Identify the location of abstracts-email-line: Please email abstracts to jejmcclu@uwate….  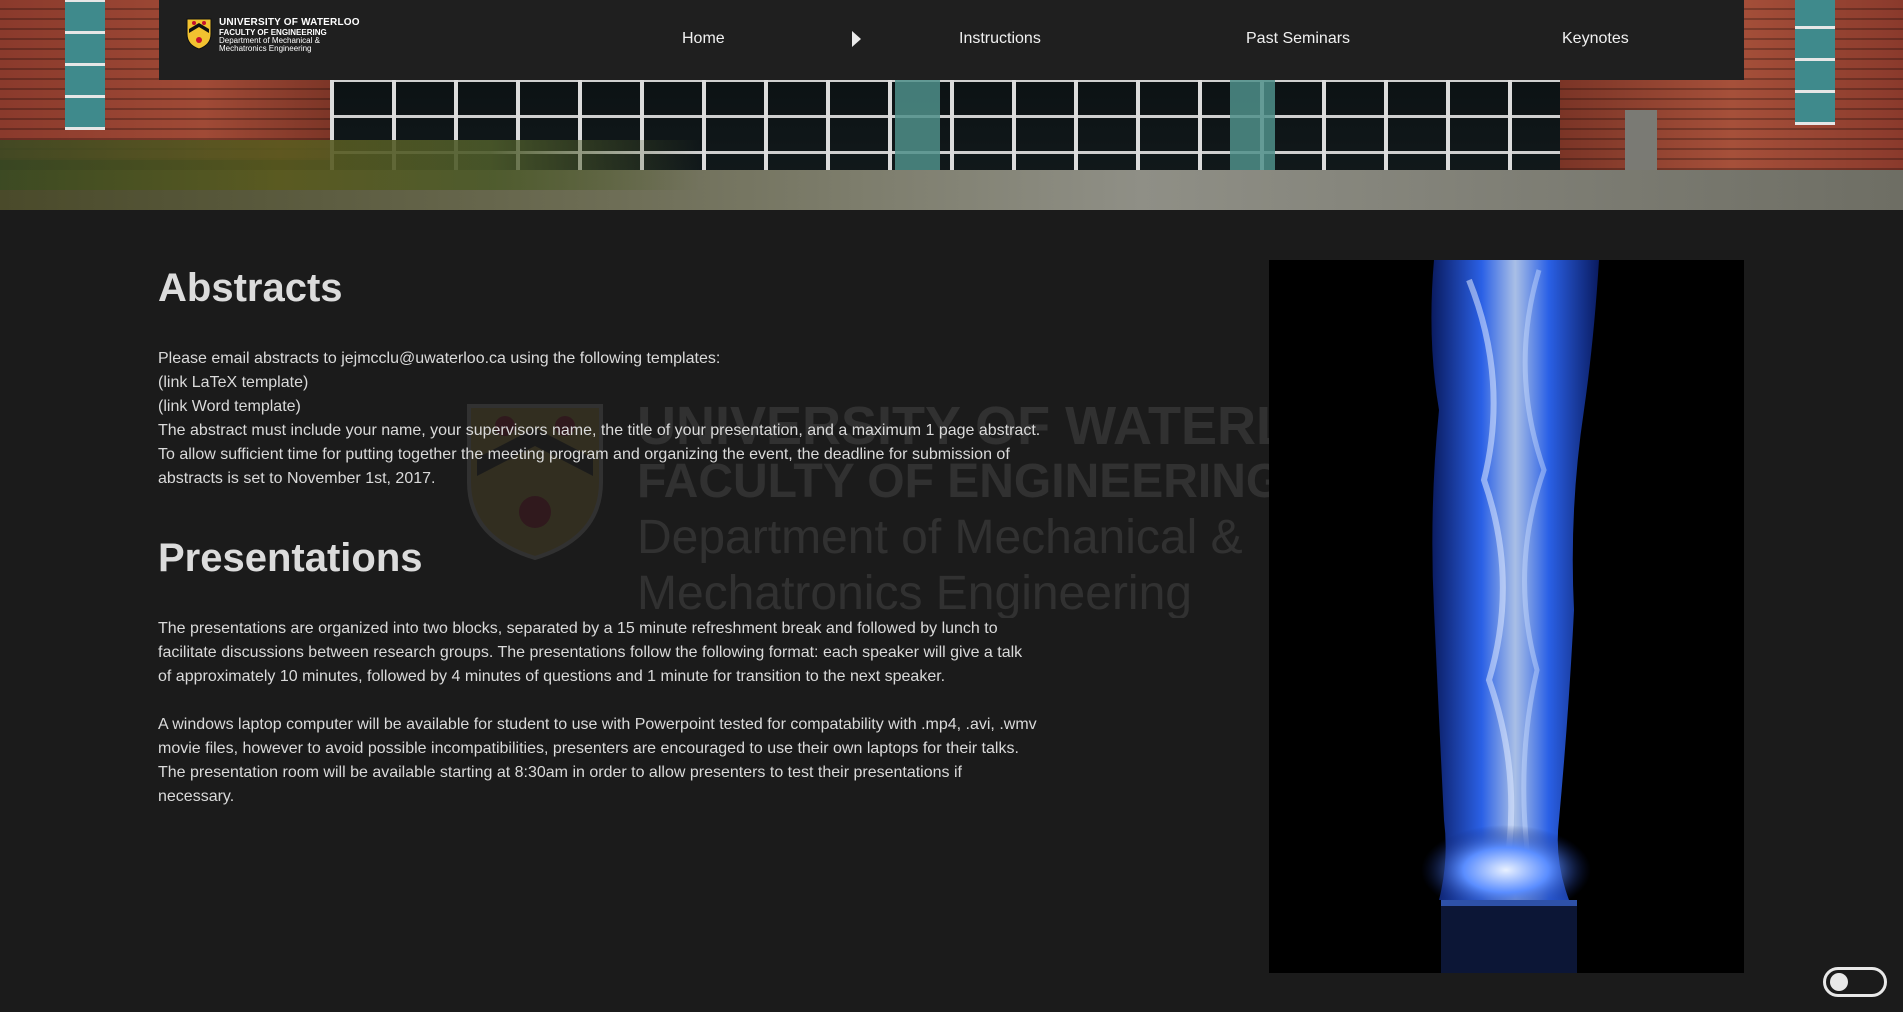
(439, 358).